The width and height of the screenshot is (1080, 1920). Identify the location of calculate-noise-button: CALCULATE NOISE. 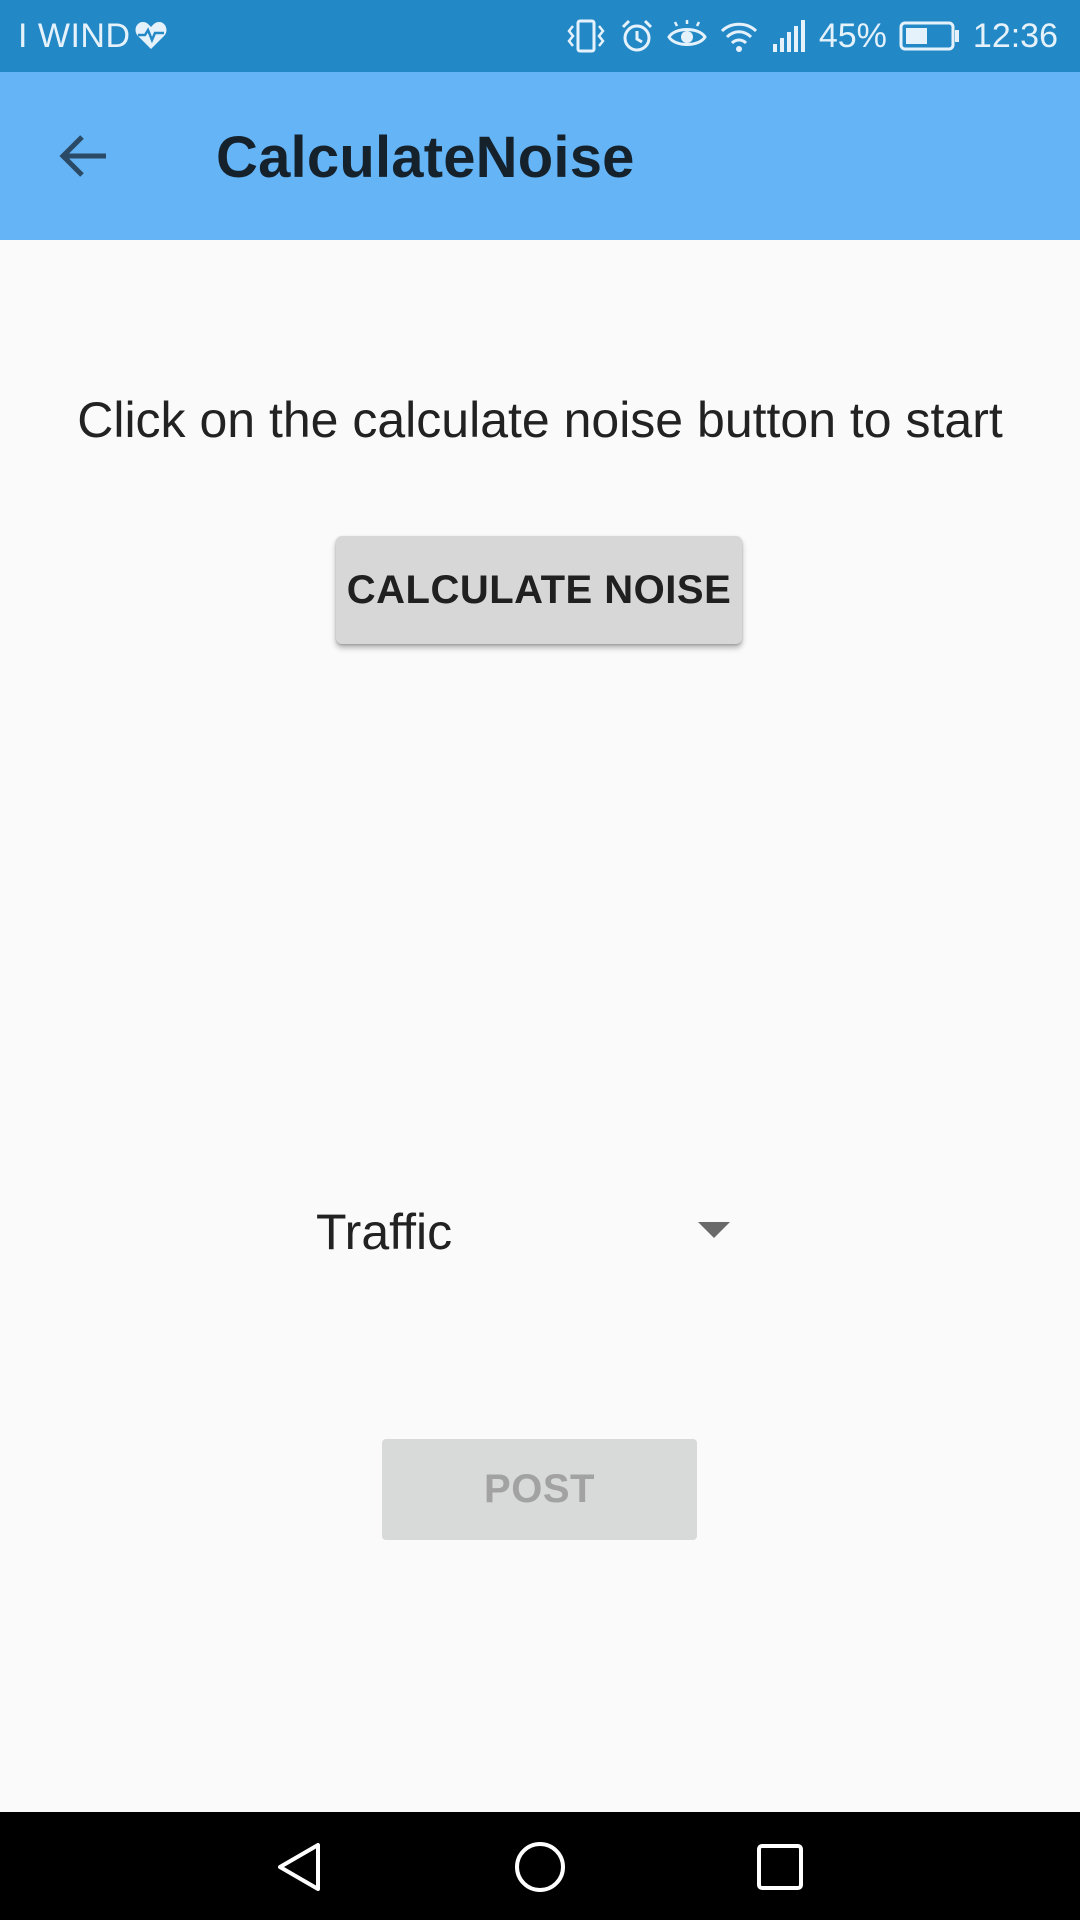
(539, 590).